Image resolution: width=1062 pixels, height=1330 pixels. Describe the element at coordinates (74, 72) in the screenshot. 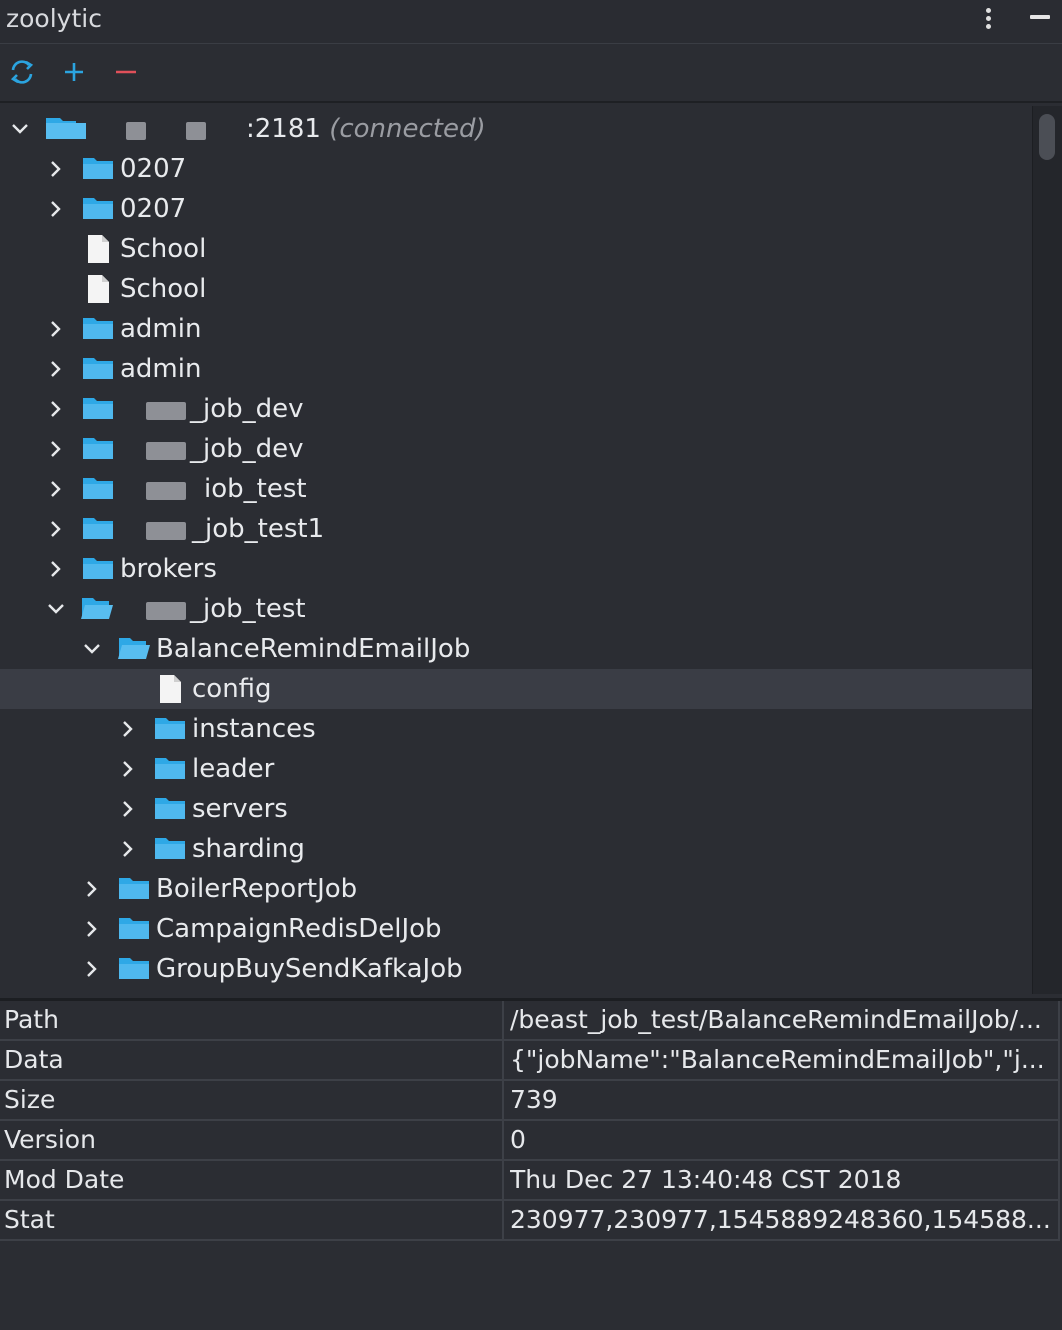

I see `add-icon` at that location.